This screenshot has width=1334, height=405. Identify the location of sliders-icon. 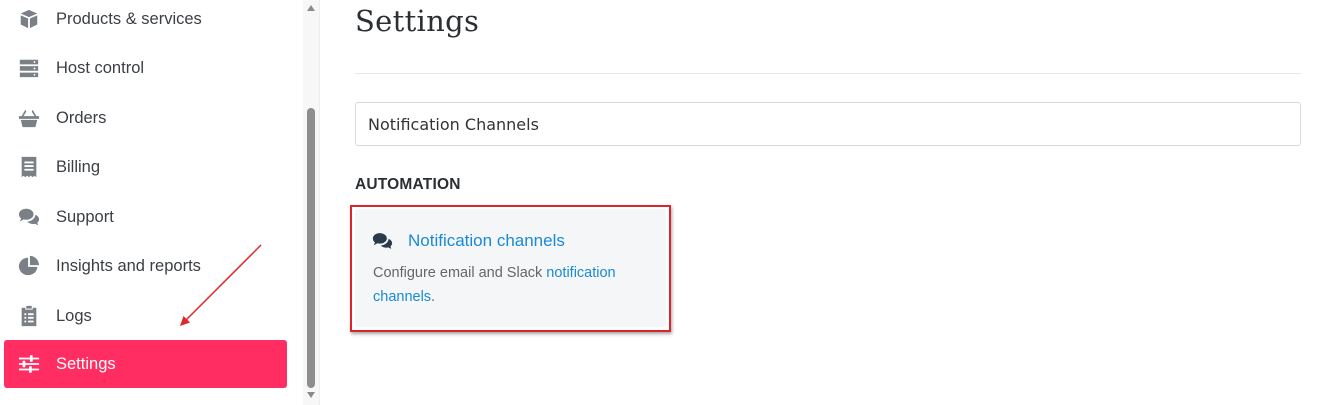
(29, 364).